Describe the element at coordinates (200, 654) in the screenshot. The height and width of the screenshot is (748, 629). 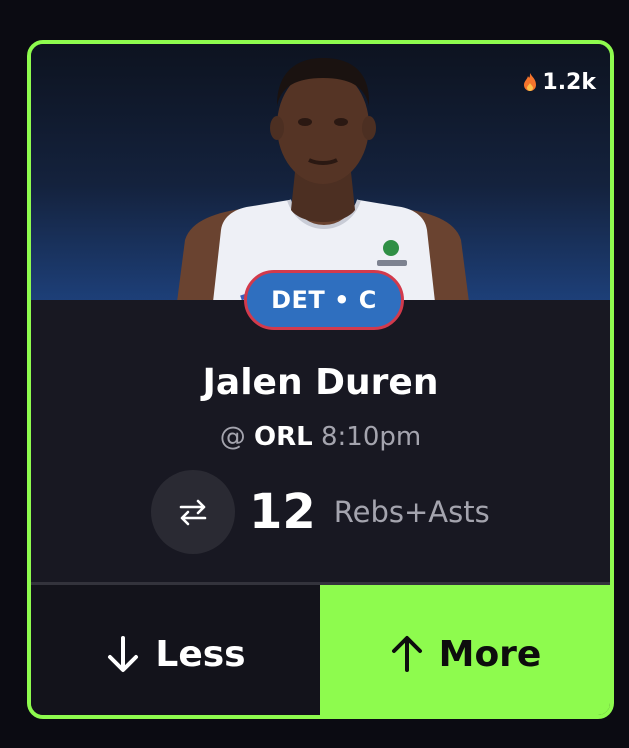
I see `less-button-label: Less` at that location.